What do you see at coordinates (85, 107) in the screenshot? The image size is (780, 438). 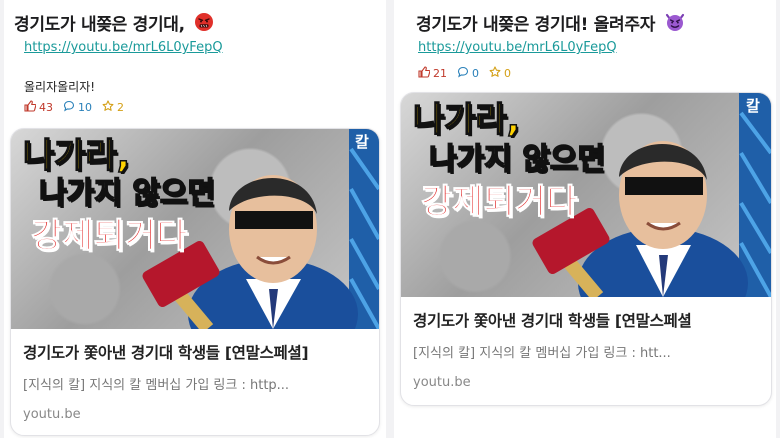 I see `comment-count-value: 10` at bounding box center [85, 107].